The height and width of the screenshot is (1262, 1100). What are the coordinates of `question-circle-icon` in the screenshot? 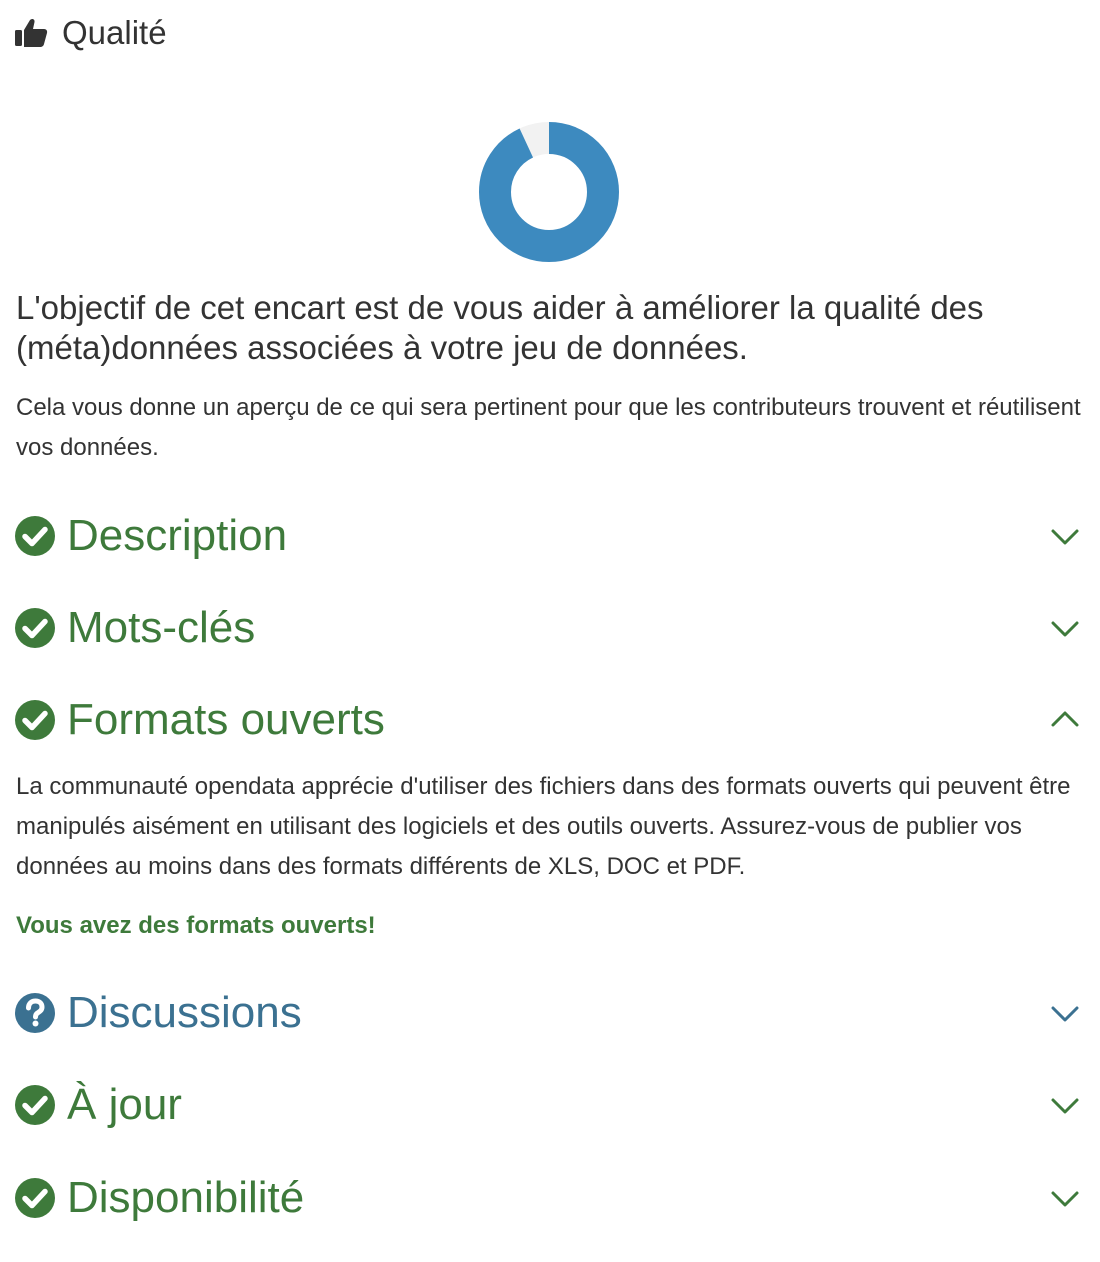 It's located at (35, 1013).